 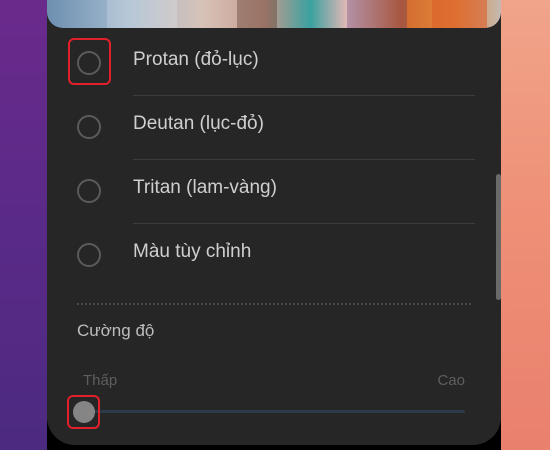 What do you see at coordinates (274, 127) in the screenshot?
I see `option-deutan: Deutan (lục-đỏ)` at bounding box center [274, 127].